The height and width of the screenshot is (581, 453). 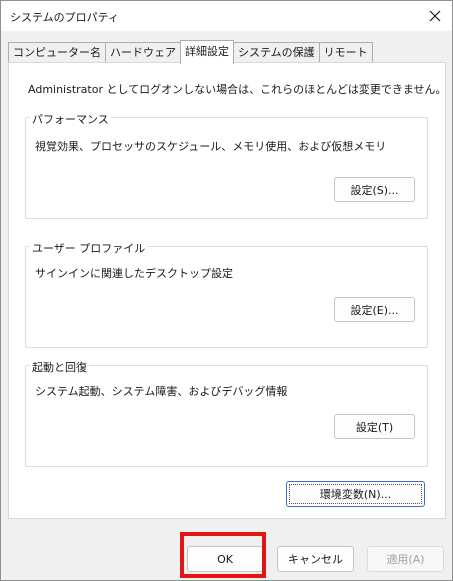 I want to click on startup-recovery-title: 起動と回復, so click(x=59, y=367).